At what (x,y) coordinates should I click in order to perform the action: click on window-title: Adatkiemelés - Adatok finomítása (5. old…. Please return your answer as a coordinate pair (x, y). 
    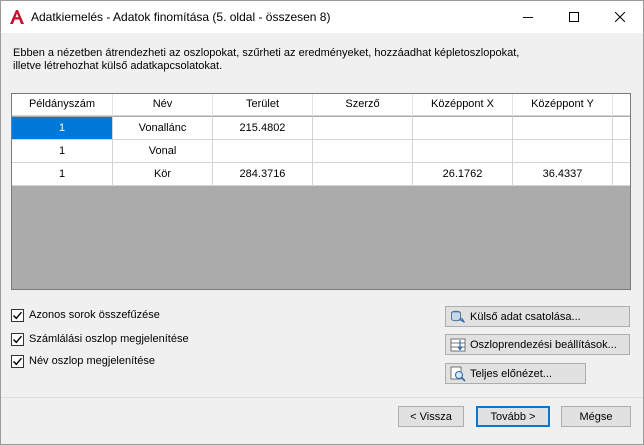
    Looking at the image, I should click on (181, 17).